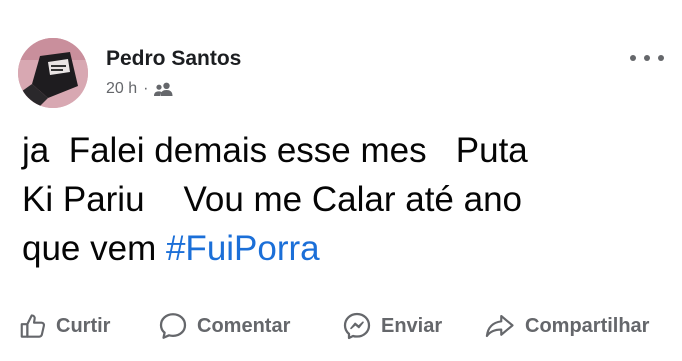 The height and width of the screenshot is (361, 682). I want to click on share-button: Compartilhar, so click(566, 326).